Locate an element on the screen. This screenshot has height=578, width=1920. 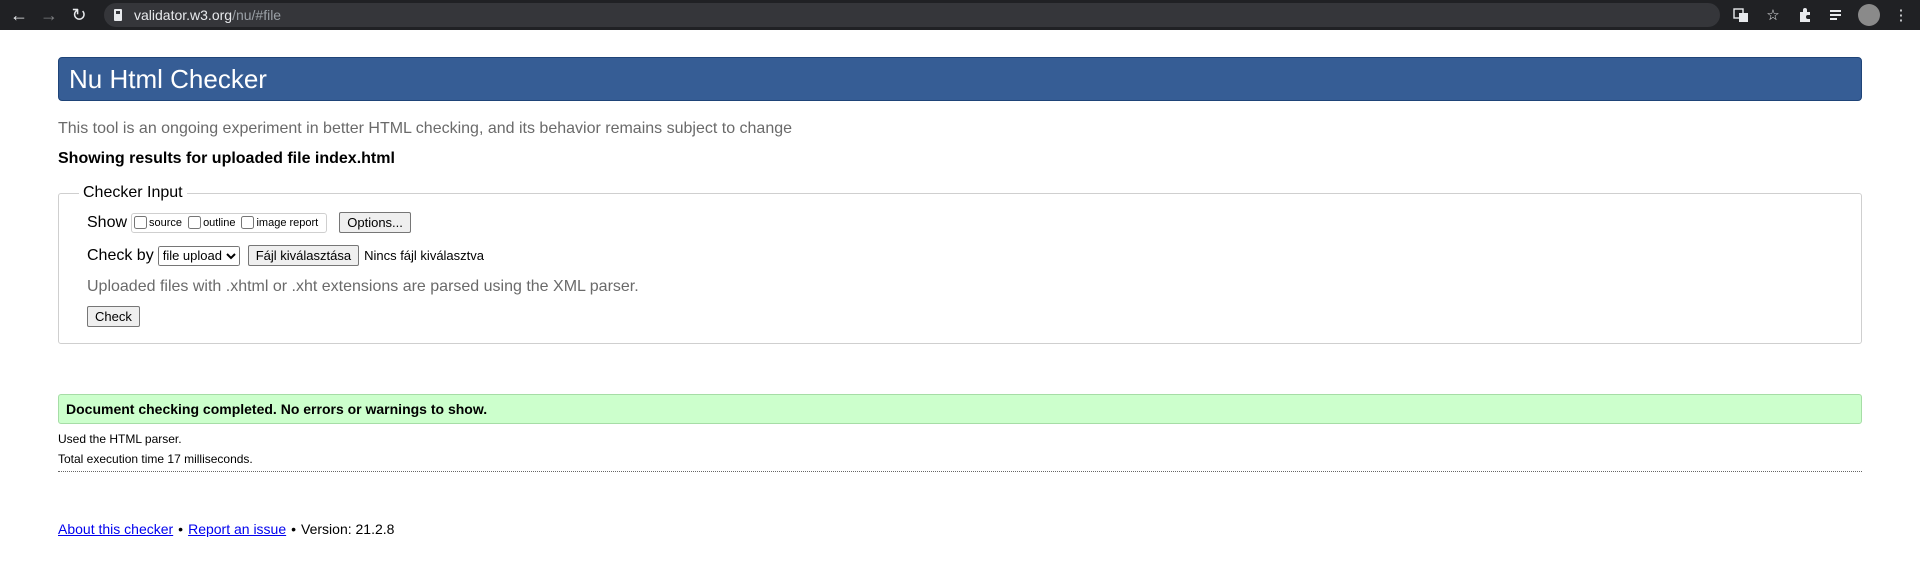
outline-checkbox is located at coordinates (195, 222).